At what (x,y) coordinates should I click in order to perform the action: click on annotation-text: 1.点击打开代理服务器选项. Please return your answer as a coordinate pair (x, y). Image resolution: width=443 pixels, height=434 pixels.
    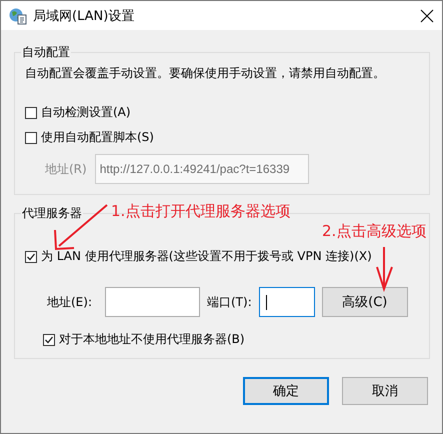
    Looking at the image, I should click on (200, 211).